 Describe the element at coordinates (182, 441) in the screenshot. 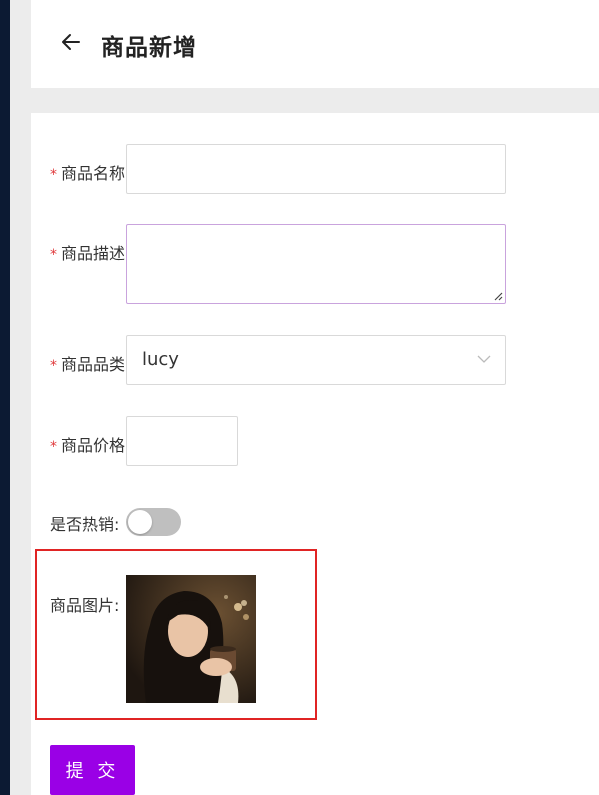

I see `price-input` at that location.